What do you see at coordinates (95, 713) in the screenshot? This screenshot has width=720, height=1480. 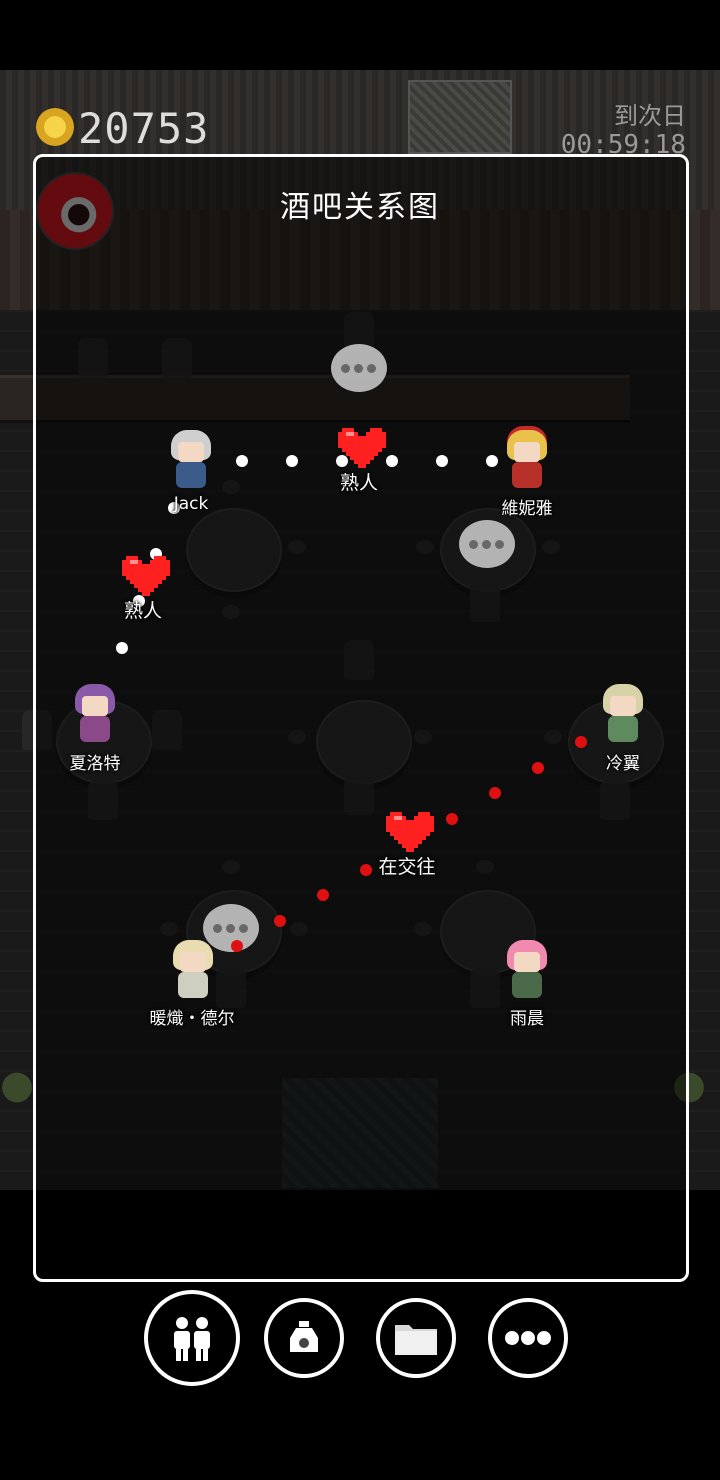 I see `character-charlotte` at bounding box center [95, 713].